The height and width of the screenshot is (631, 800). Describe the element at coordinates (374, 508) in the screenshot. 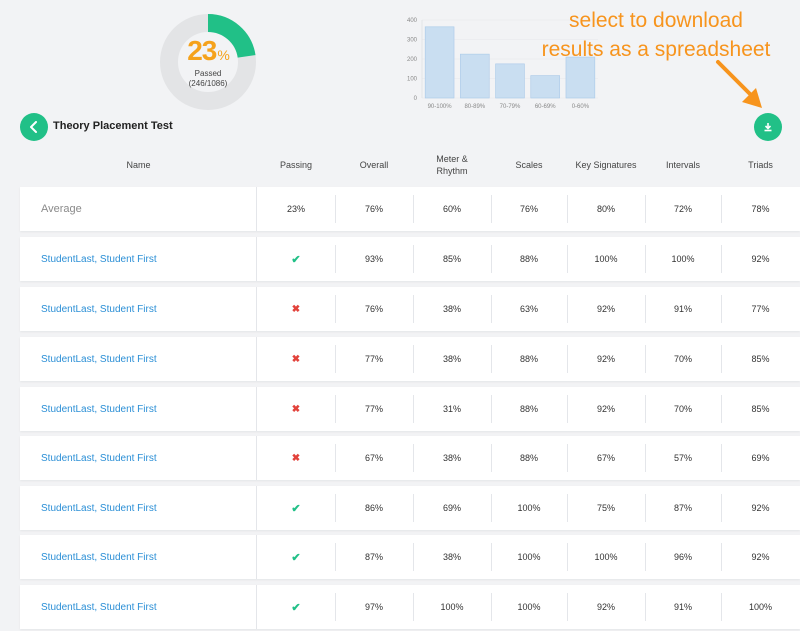

I see `score-cell: 86%` at that location.